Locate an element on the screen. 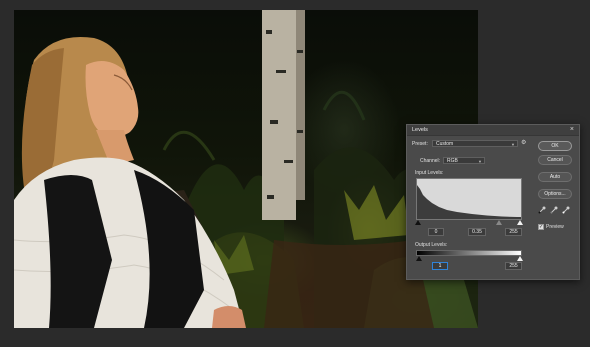  input-levels-label: Input Levels: is located at coordinates (429, 173).